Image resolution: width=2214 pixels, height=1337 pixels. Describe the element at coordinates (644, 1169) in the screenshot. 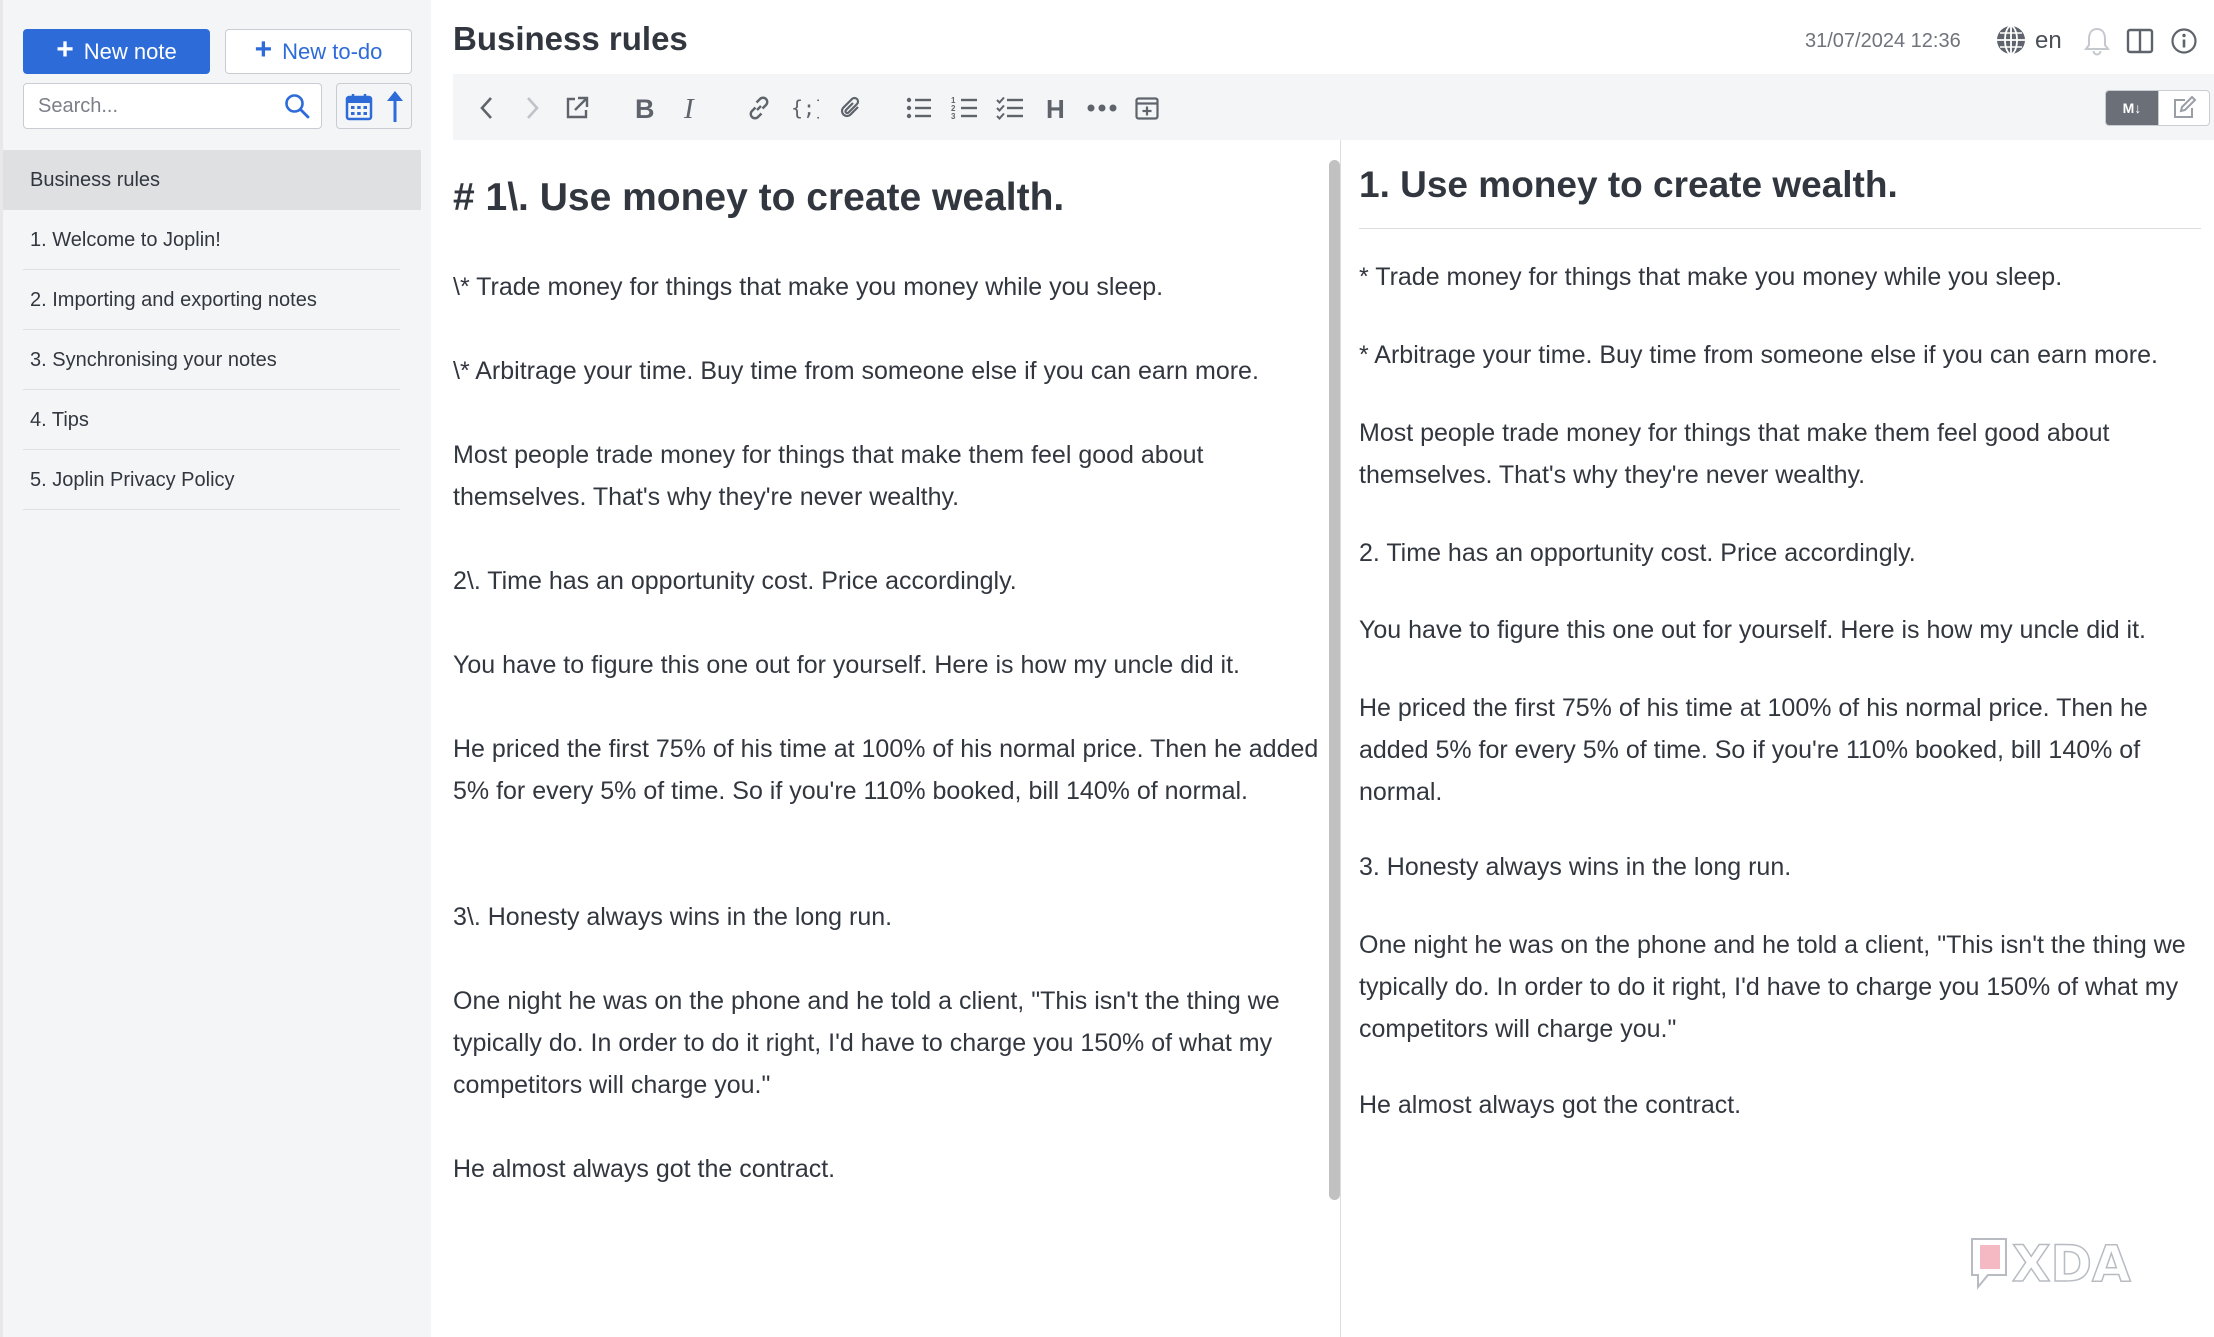

I see `editor-line: He almost always got the contract.` at that location.